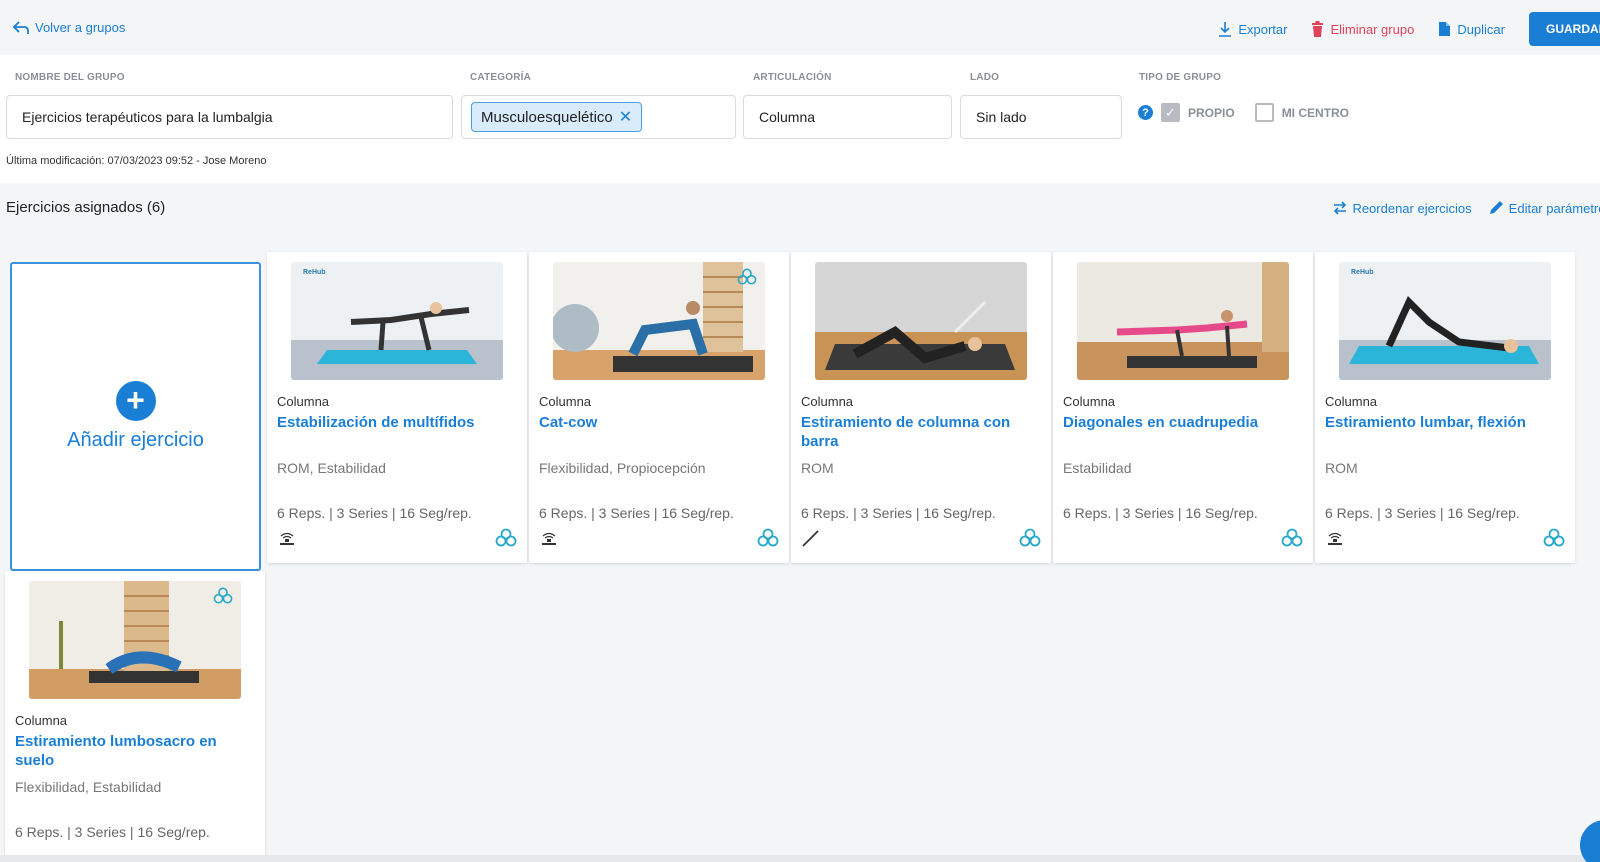 This screenshot has height=862, width=1600. Describe the element at coordinates (1264, 112) in the screenshot. I see `center-checkbox` at that location.